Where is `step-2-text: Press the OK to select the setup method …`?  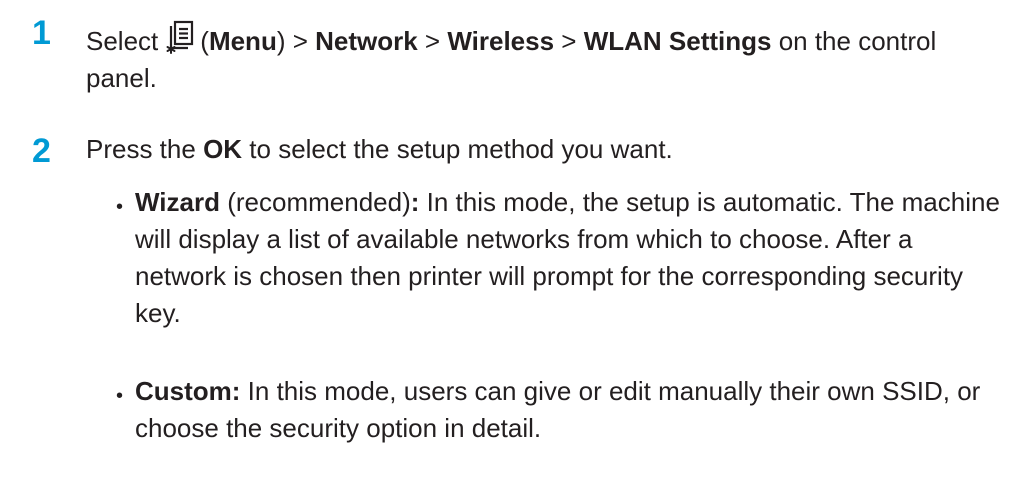
step-2-text: Press the OK to select the setup method … is located at coordinates (541, 149).